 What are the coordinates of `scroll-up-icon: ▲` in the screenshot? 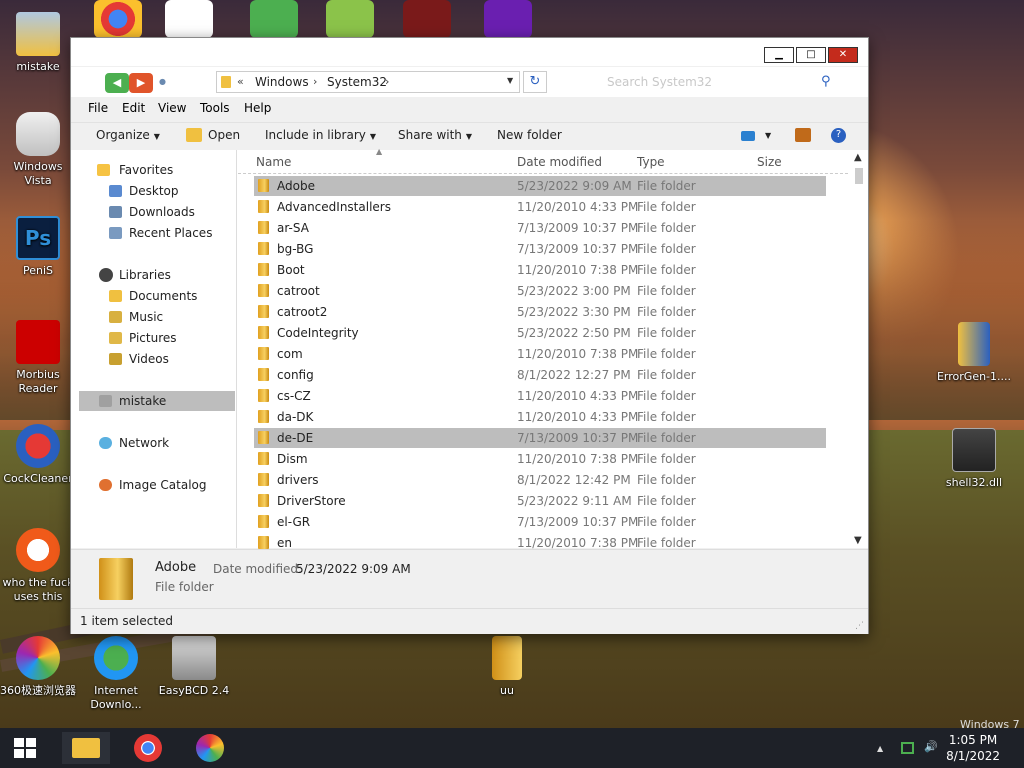 It's located at (858, 157).